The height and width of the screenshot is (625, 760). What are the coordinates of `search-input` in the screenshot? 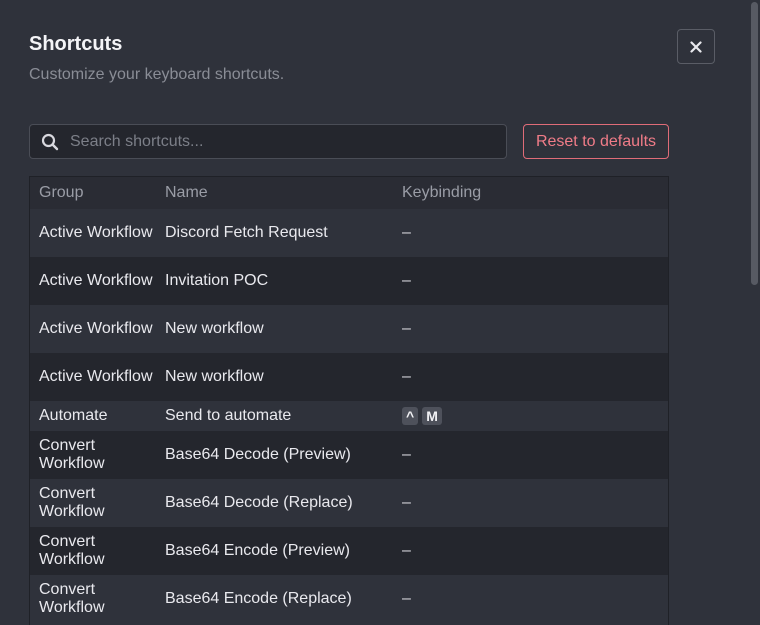 It's located at (288, 141).